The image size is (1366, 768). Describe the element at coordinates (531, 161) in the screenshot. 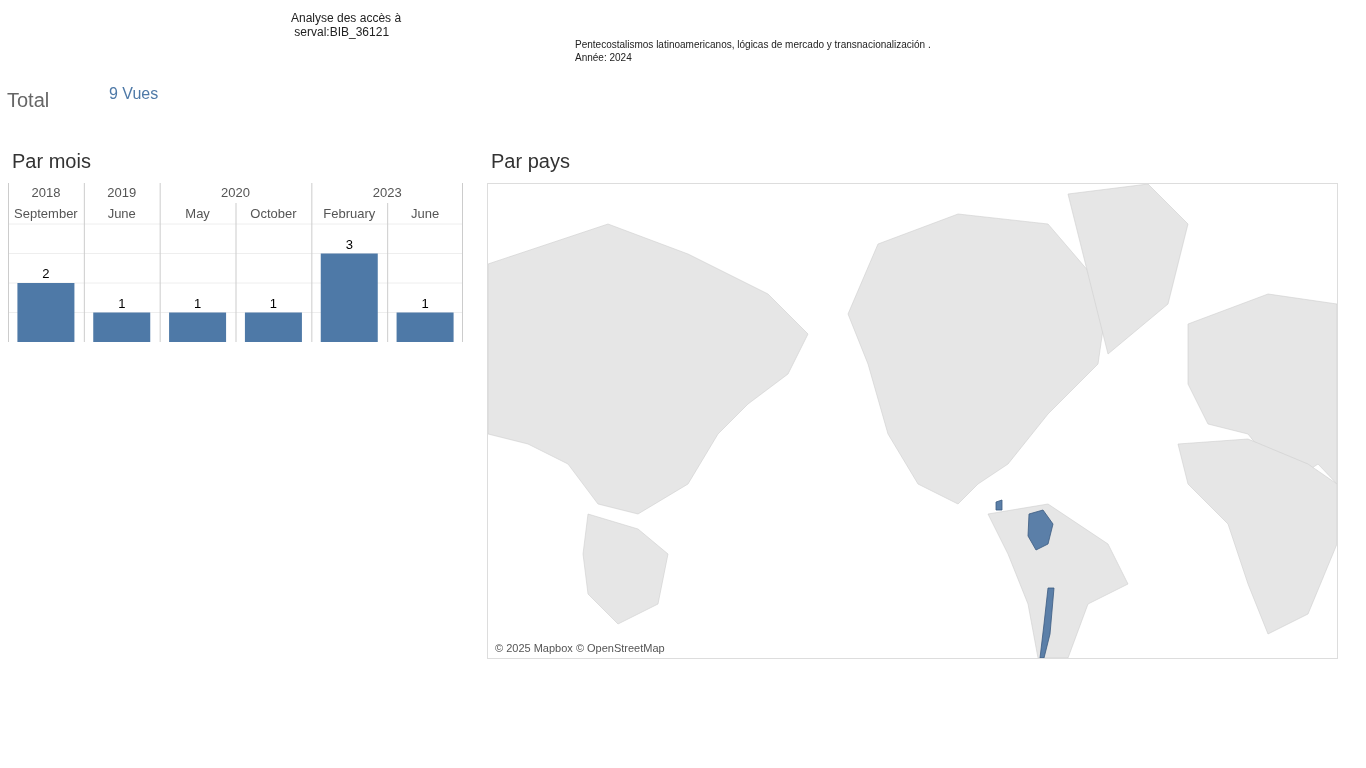

I see `section-title: Par pays` at that location.